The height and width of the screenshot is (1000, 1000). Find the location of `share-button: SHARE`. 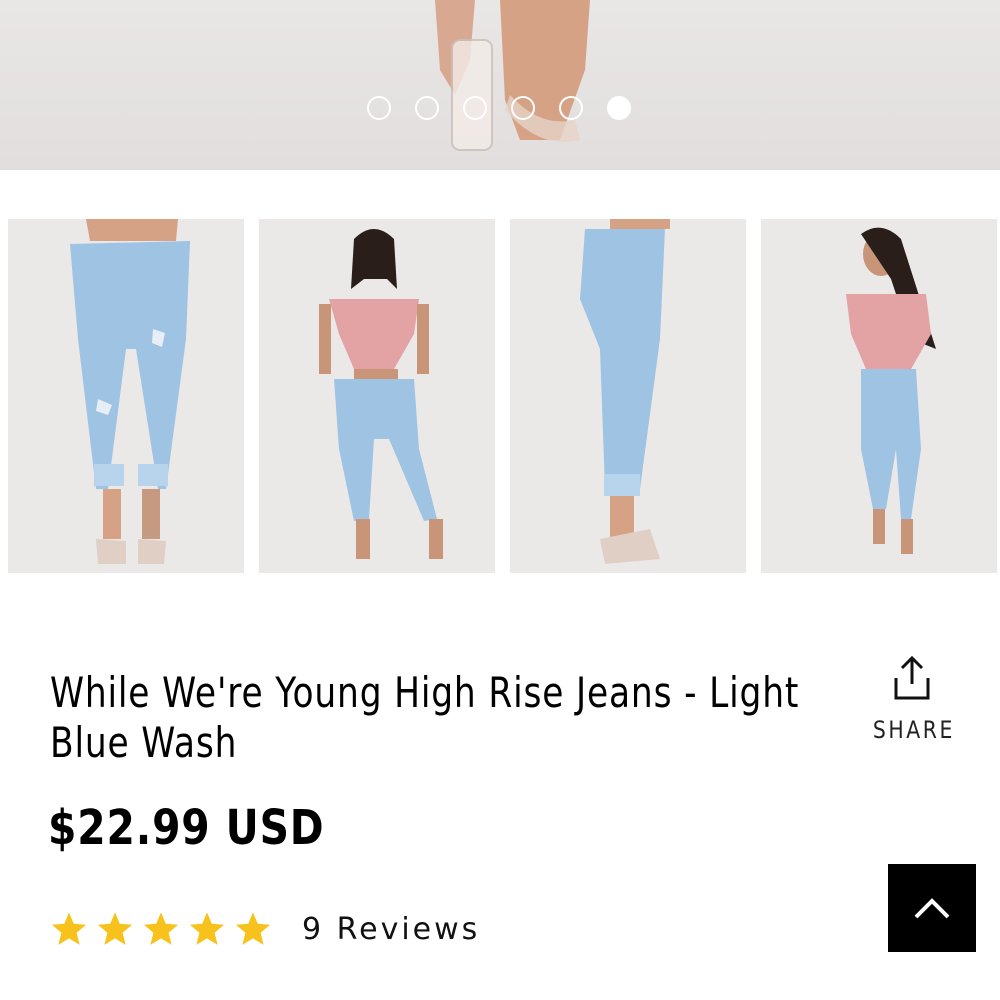

share-button: SHARE is located at coordinates (912, 704).